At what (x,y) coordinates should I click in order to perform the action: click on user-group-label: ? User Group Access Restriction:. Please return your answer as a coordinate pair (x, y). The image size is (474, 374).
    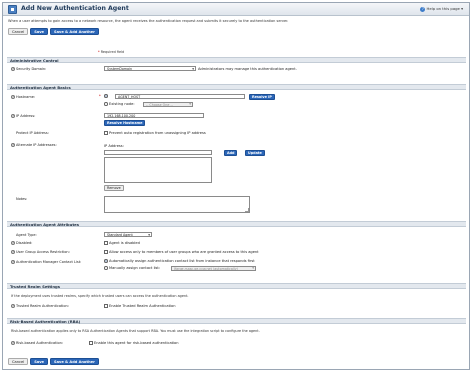
    Looking at the image, I should click on (40, 252).